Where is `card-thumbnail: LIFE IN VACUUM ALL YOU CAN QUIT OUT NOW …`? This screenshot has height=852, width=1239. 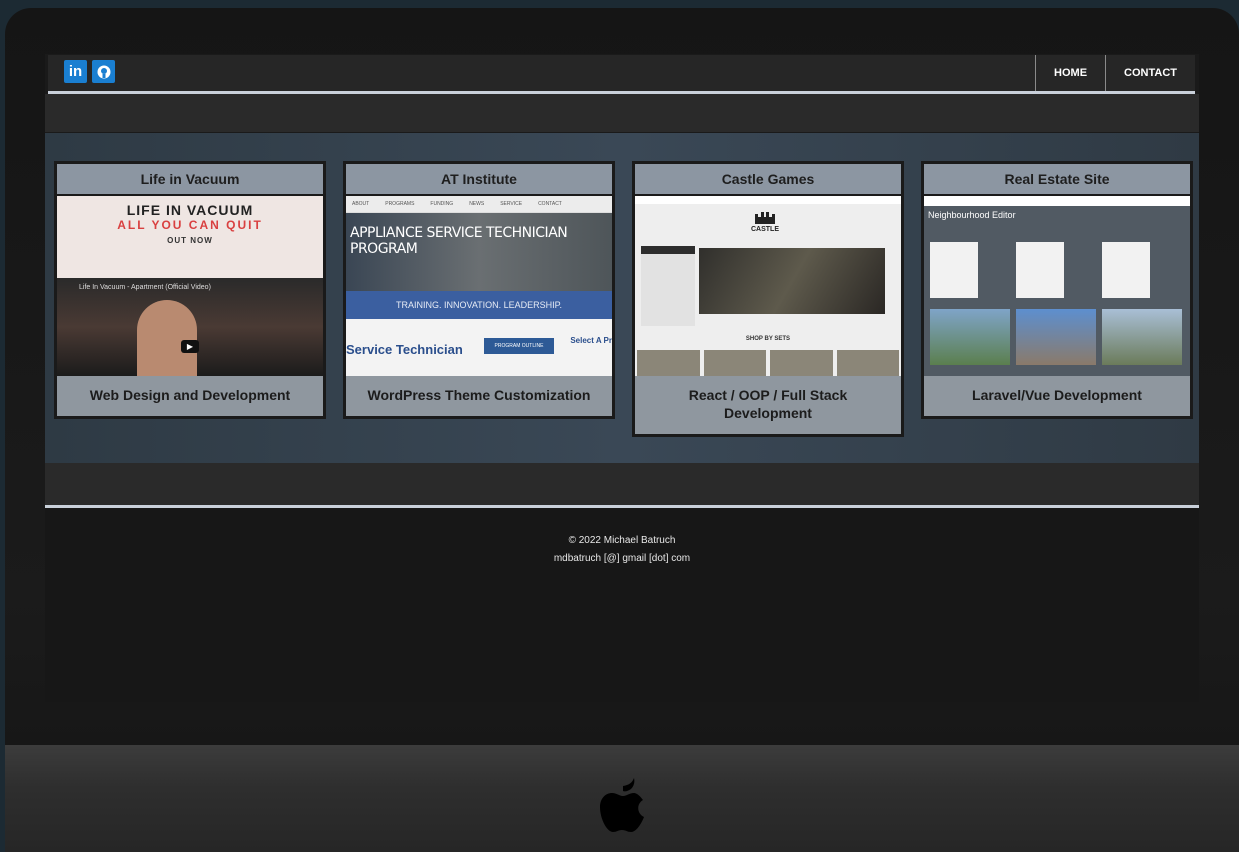 card-thumbnail: LIFE IN VACUUM ALL YOU CAN QUIT OUT NOW … is located at coordinates (190, 286).